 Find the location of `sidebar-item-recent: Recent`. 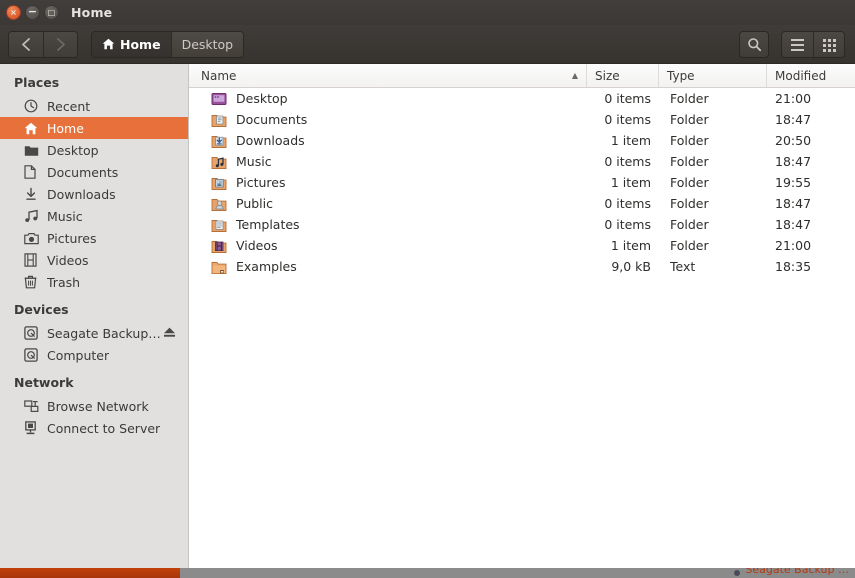

sidebar-item-recent: Recent is located at coordinates (94, 106).